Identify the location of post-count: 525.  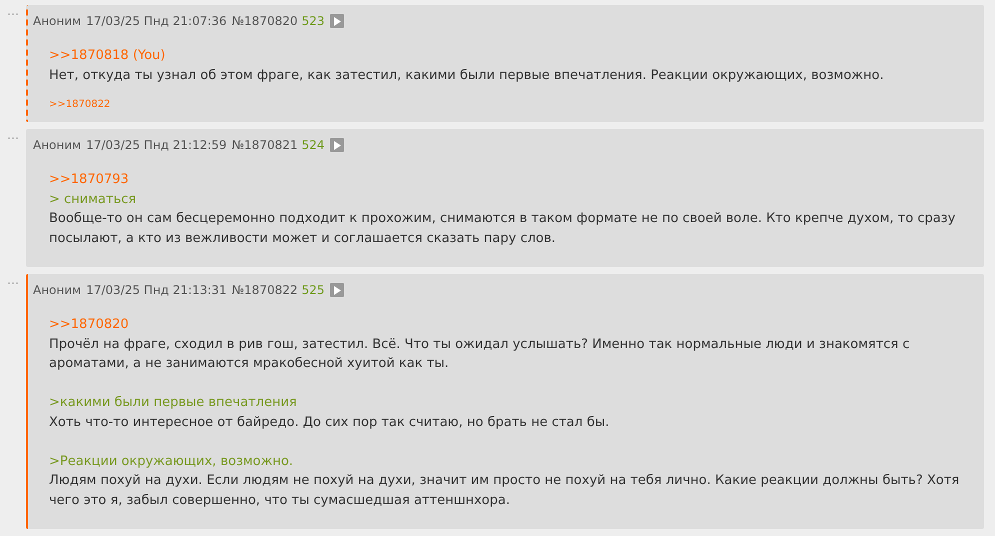
(313, 290).